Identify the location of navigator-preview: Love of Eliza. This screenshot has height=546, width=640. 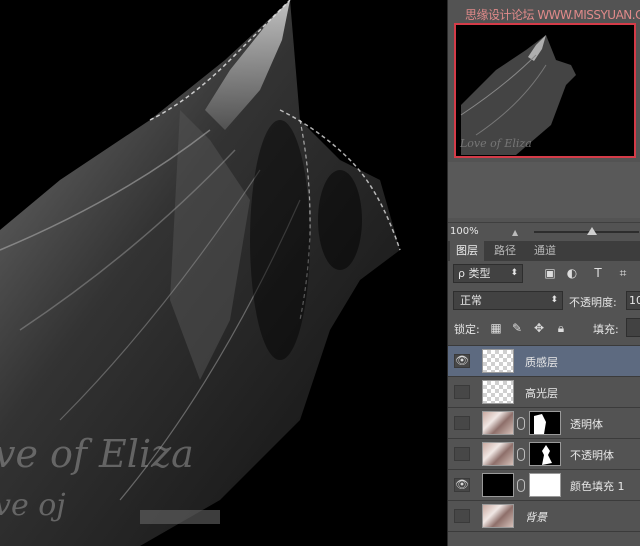
(545, 90).